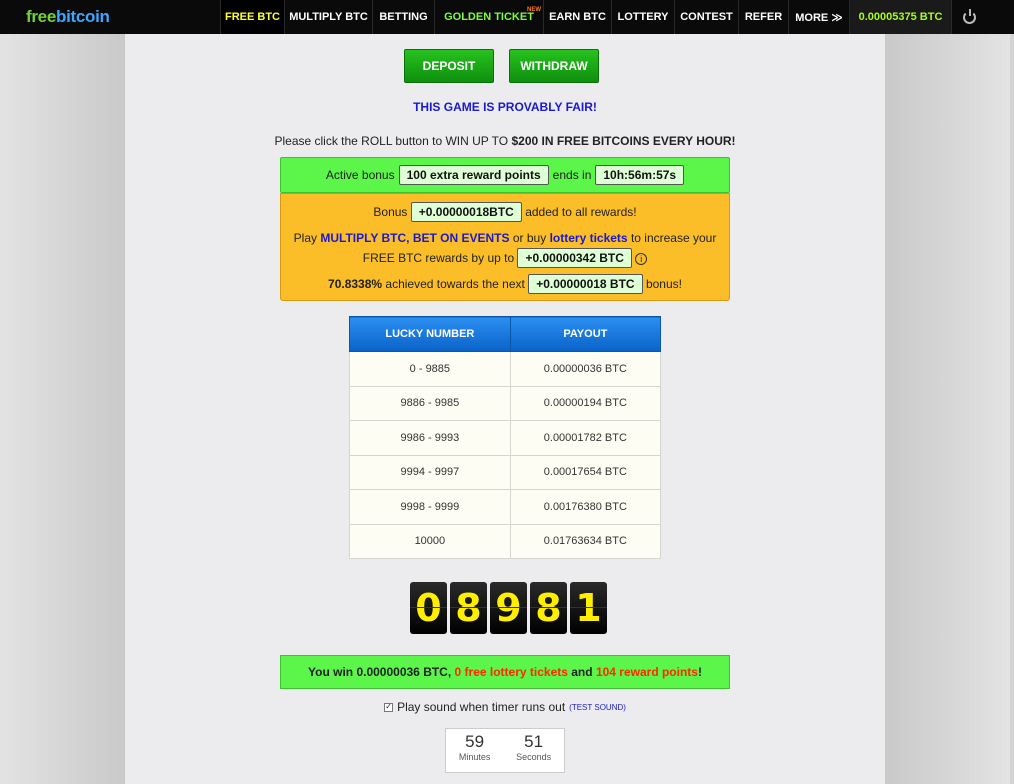 The height and width of the screenshot is (784, 1014). I want to click on page-side-left, so click(62, 409).